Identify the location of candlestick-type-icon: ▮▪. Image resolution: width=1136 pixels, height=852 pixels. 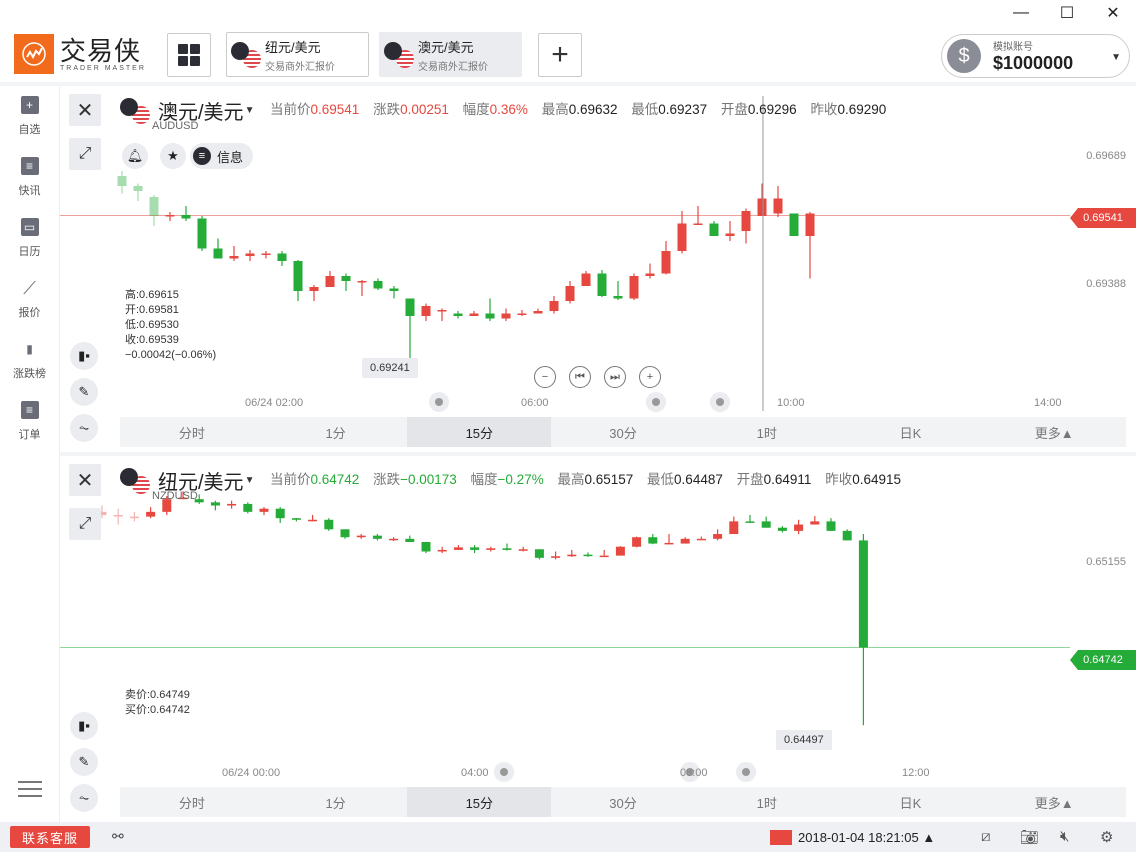
(84, 356).